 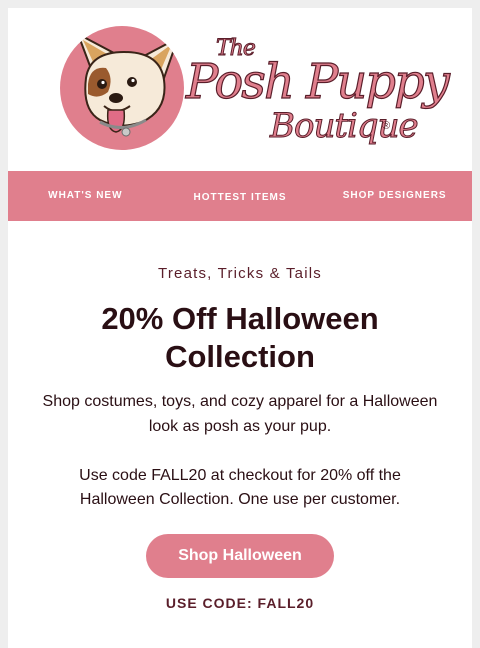 What do you see at coordinates (345, 126) in the screenshot?
I see `wordmark-boutique: Boutique` at bounding box center [345, 126].